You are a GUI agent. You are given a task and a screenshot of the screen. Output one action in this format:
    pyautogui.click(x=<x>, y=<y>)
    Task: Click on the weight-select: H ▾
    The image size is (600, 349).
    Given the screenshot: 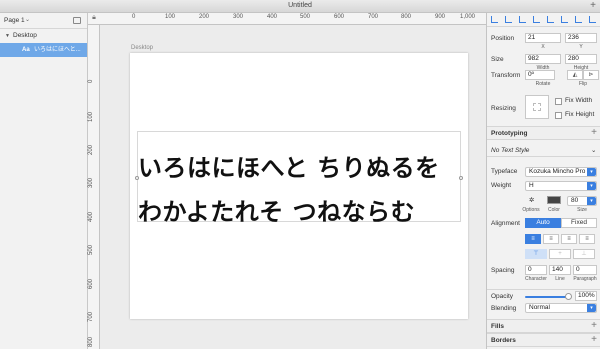 What is the action you would take?
    pyautogui.click(x=561, y=186)
    